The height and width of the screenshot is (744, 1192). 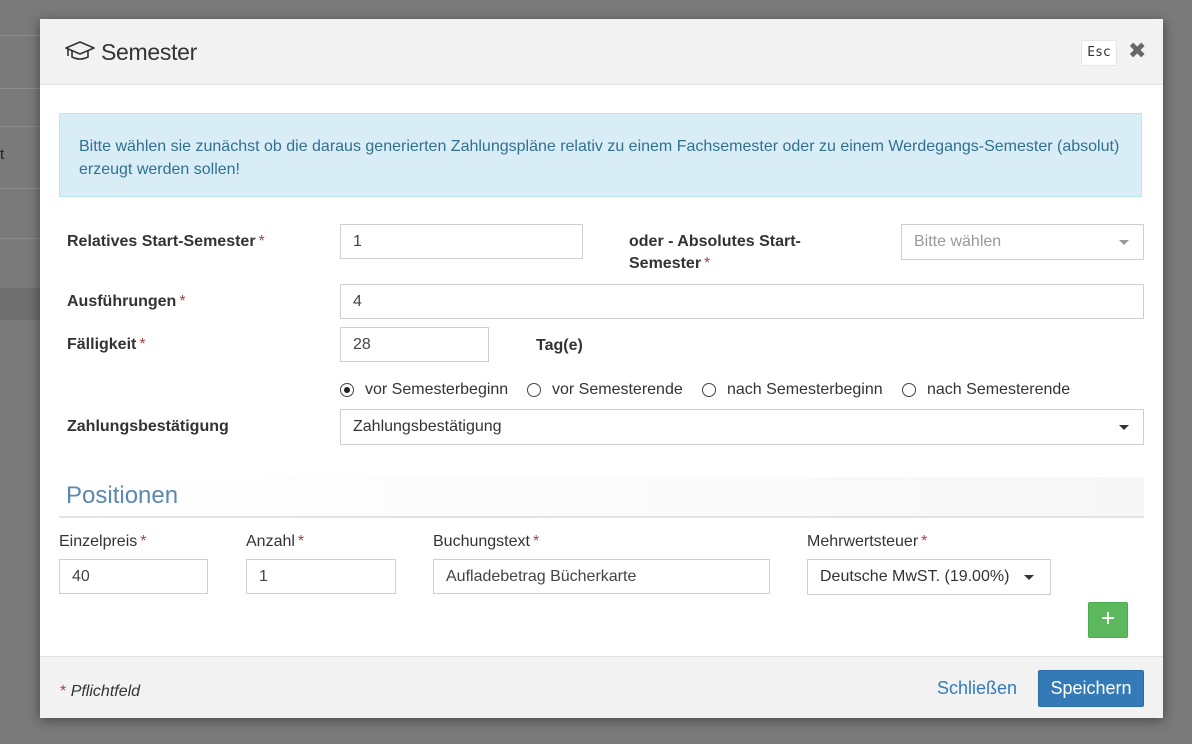 I want to click on close-button: Schließen, so click(x=977, y=688).